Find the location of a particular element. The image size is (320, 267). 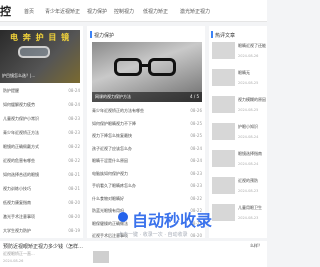

left-list-item: 眼镜的正确佩戴方式 08-22 is located at coordinates (41, 147).